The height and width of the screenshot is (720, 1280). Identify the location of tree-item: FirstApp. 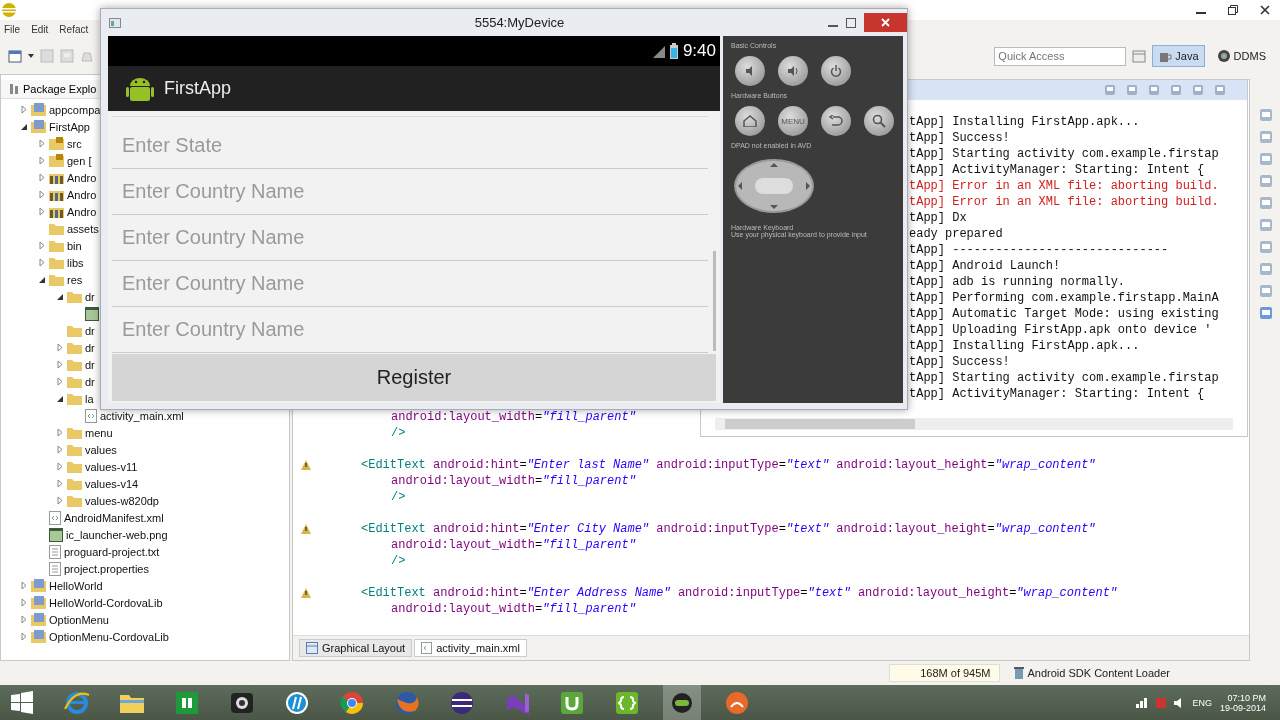
(69, 126).